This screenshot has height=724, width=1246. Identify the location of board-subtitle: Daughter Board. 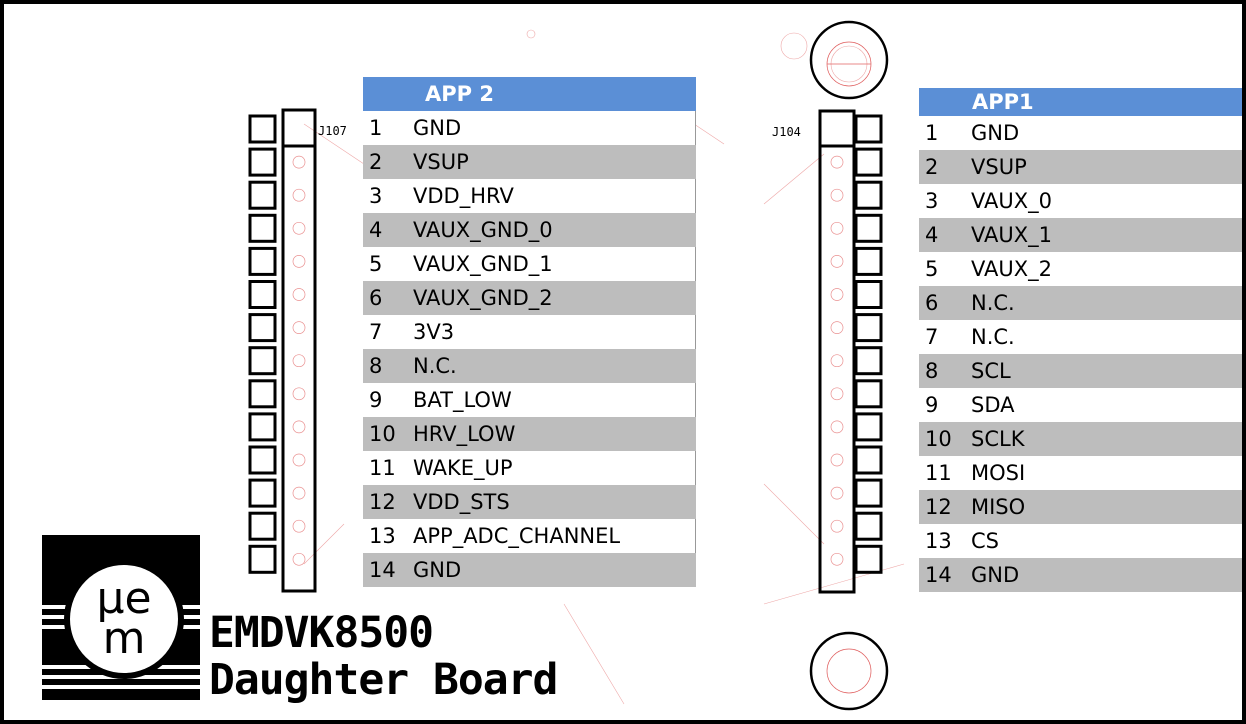
(383, 680).